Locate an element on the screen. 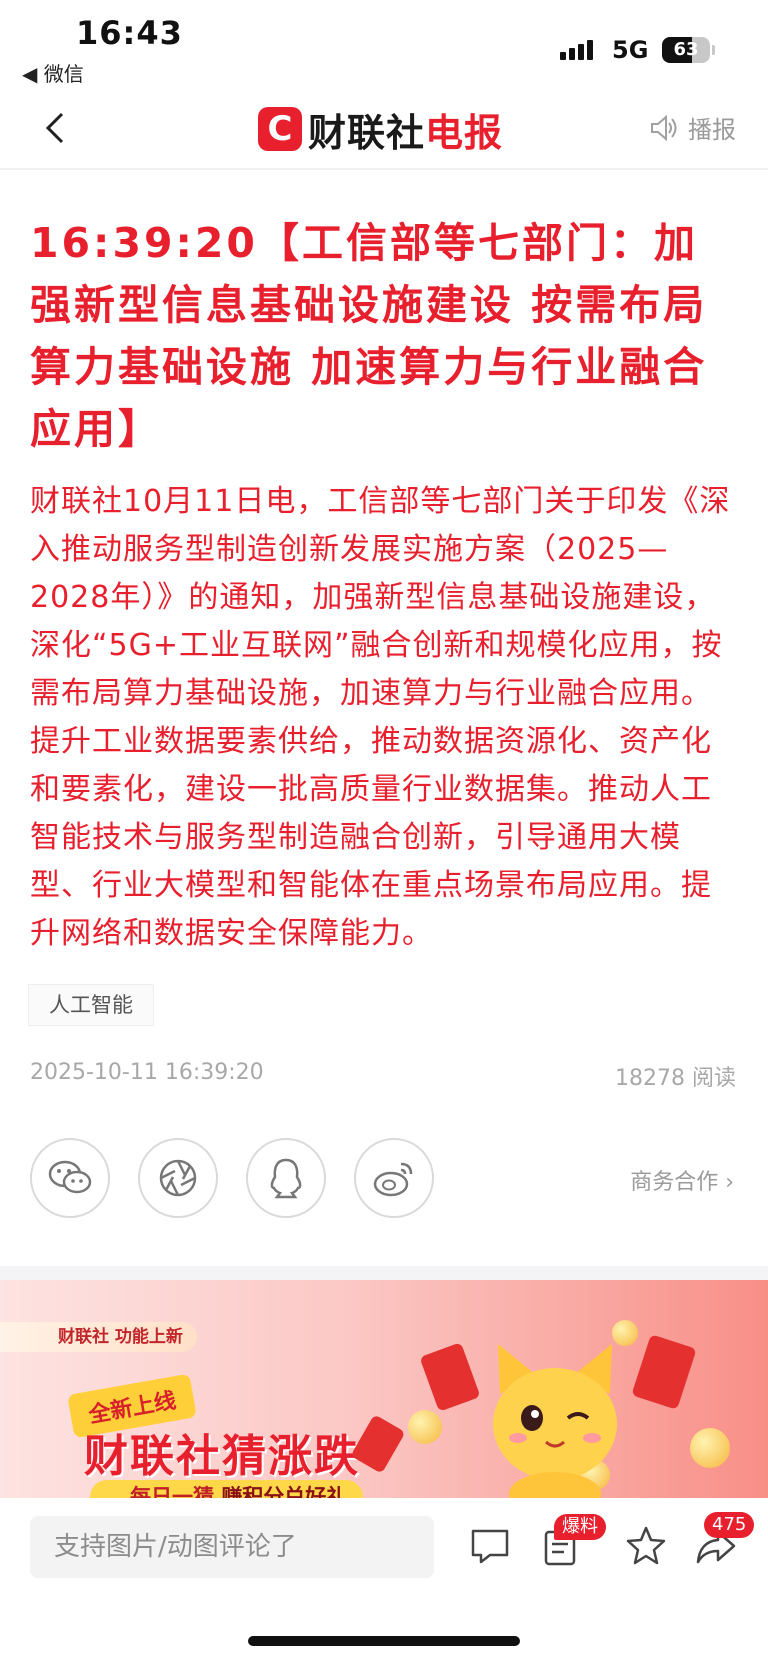 The width and height of the screenshot is (768, 1663). promo-banner: 财联社 功能上新 全新上线 财联社猜涨跌 每日一猜 赚积分兑好礼 is located at coordinates (384, 1389).